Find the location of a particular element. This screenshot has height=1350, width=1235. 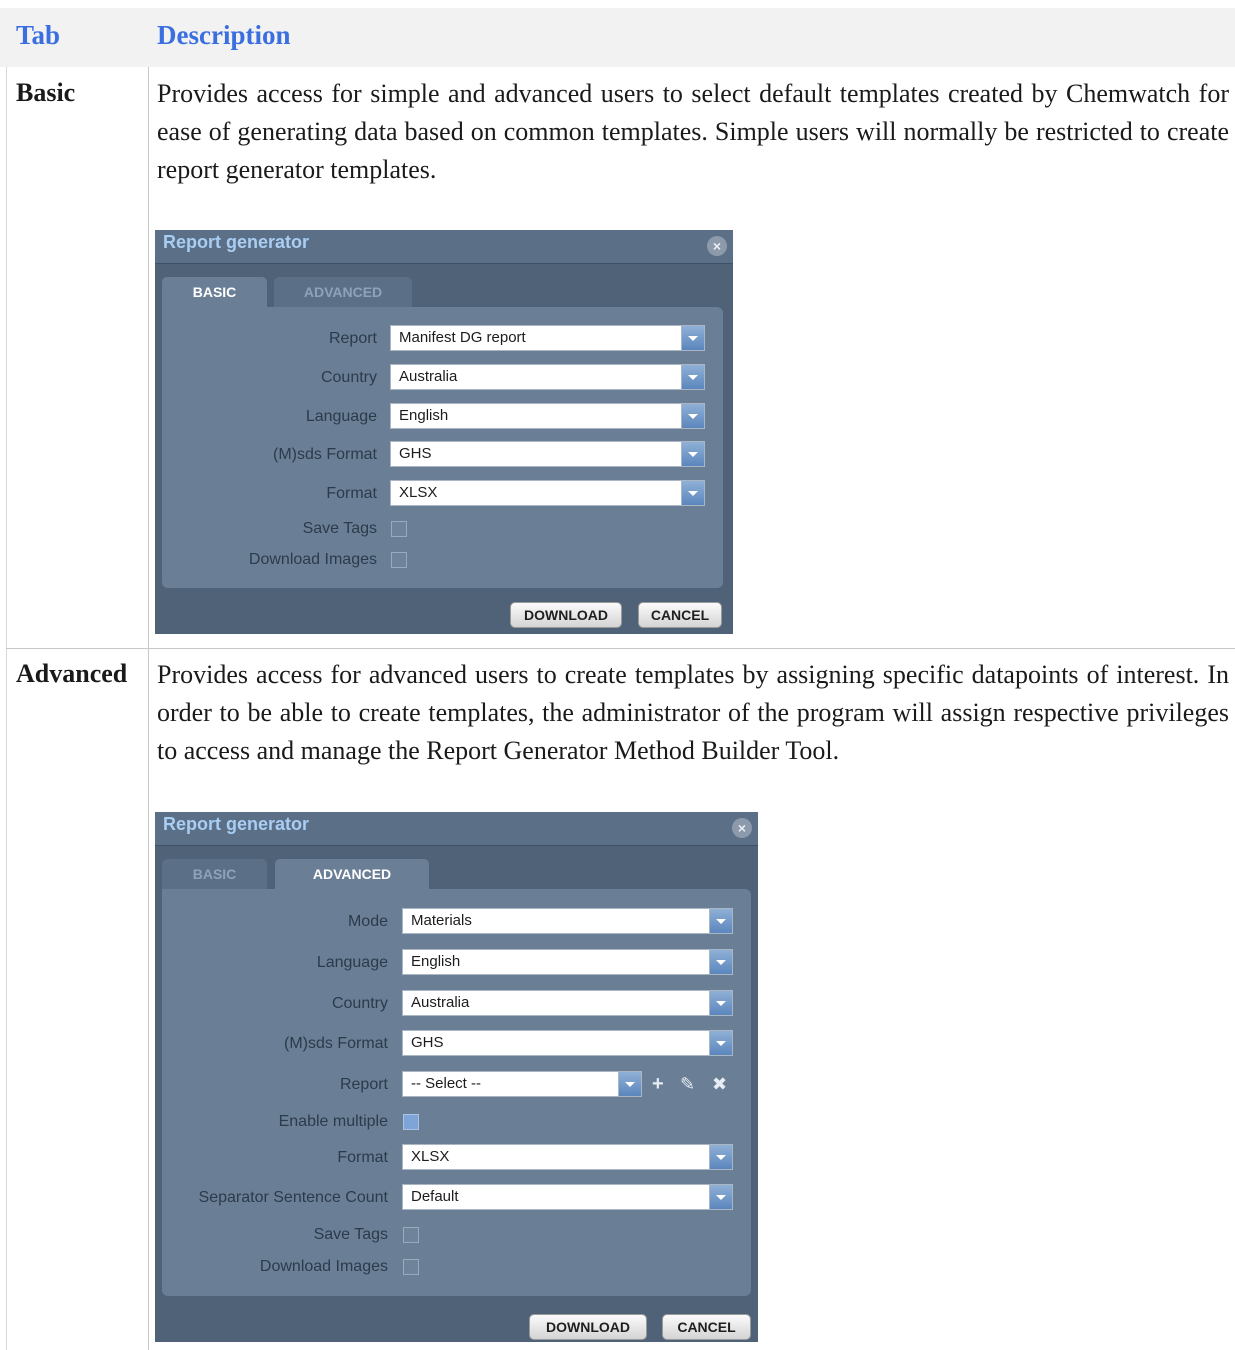

format-value: XLSX is located at coordinates (418, 492).